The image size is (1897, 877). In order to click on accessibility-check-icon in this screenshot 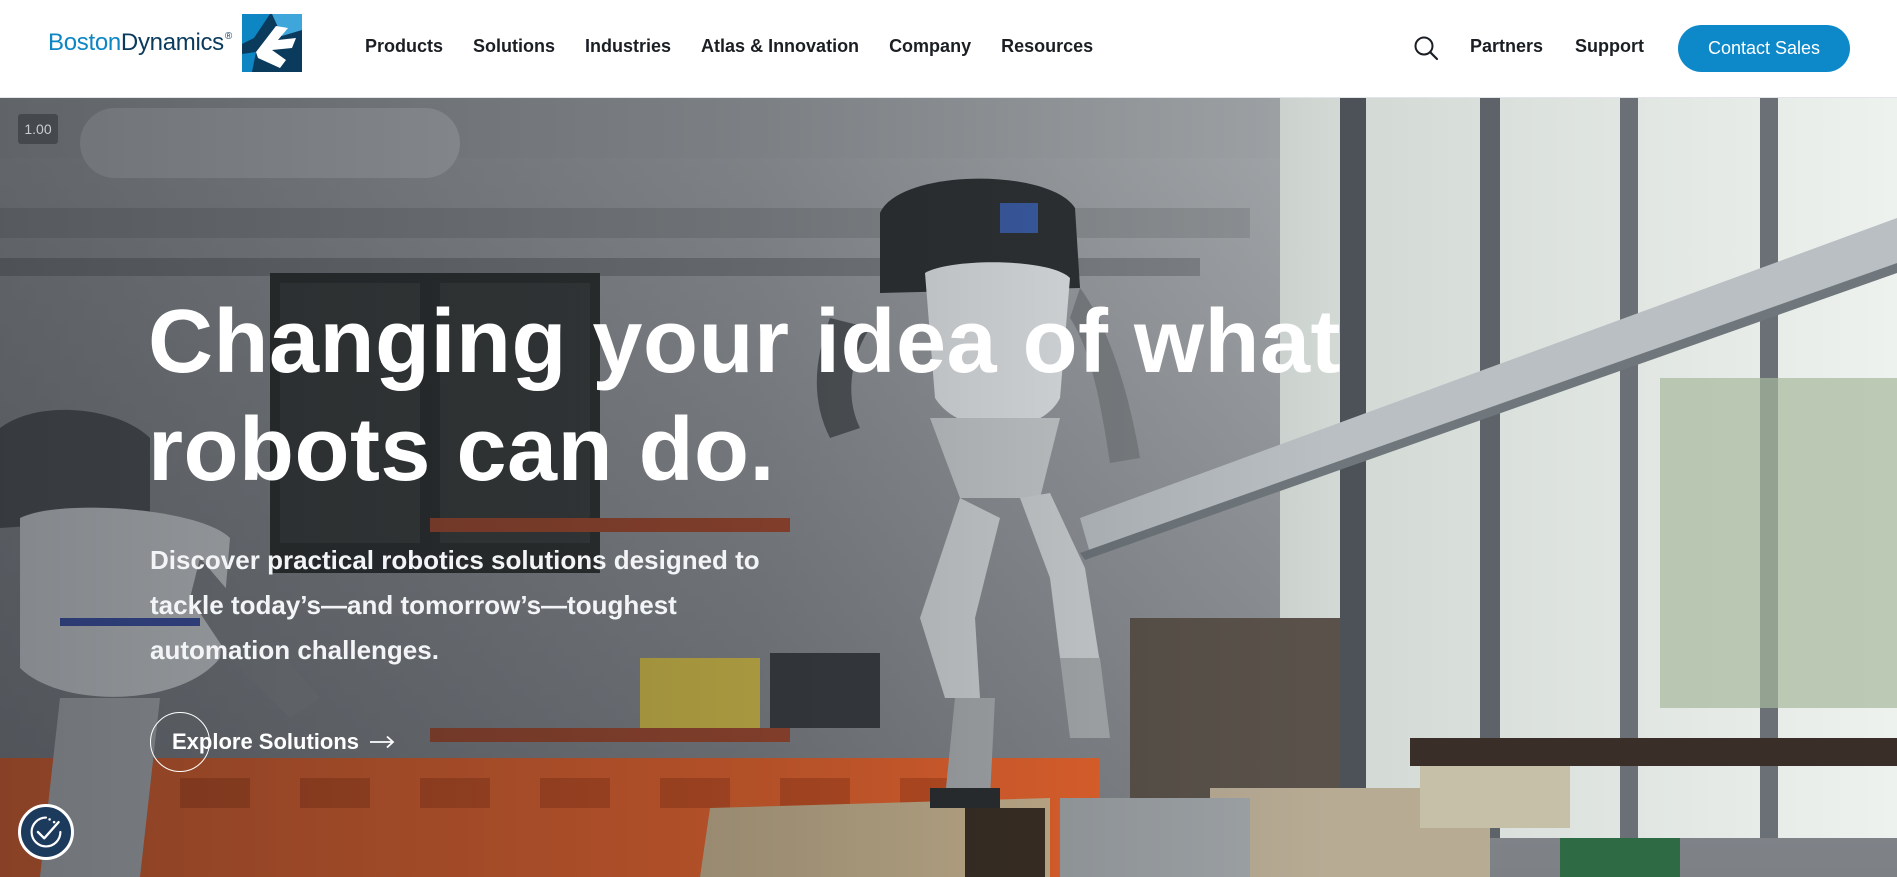, I will do `click(46, 832)`.